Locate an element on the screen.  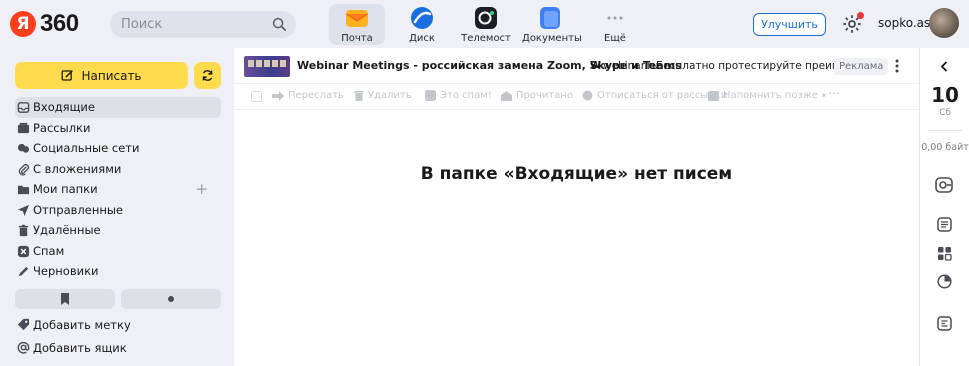
tag-icon is located at coordinates (23, 324).